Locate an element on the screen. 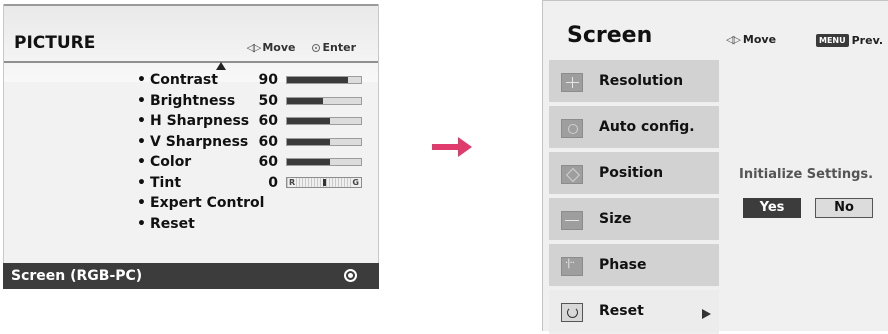  screen-item-reset: Reset is located at coordinates (634, 312).